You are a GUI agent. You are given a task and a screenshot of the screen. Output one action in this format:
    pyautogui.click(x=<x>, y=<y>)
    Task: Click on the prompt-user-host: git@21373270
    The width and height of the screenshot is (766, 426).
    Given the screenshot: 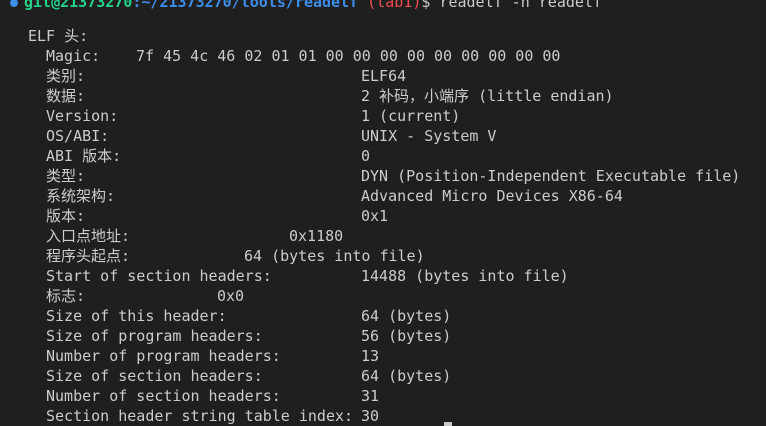 What is the action you would take?
    pyautogui.click(x=78, y=5)
    